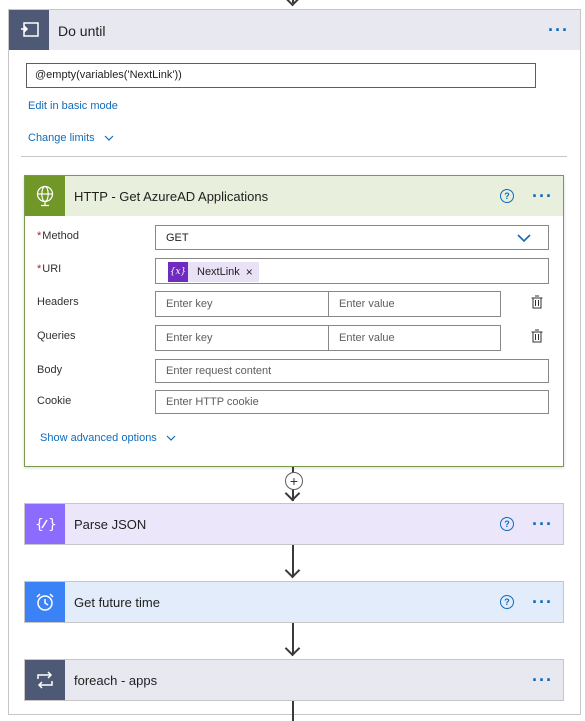 This screenshot has width=585, height=721. I want to click on parse-json-more-icon: ···, so click(542, 524).